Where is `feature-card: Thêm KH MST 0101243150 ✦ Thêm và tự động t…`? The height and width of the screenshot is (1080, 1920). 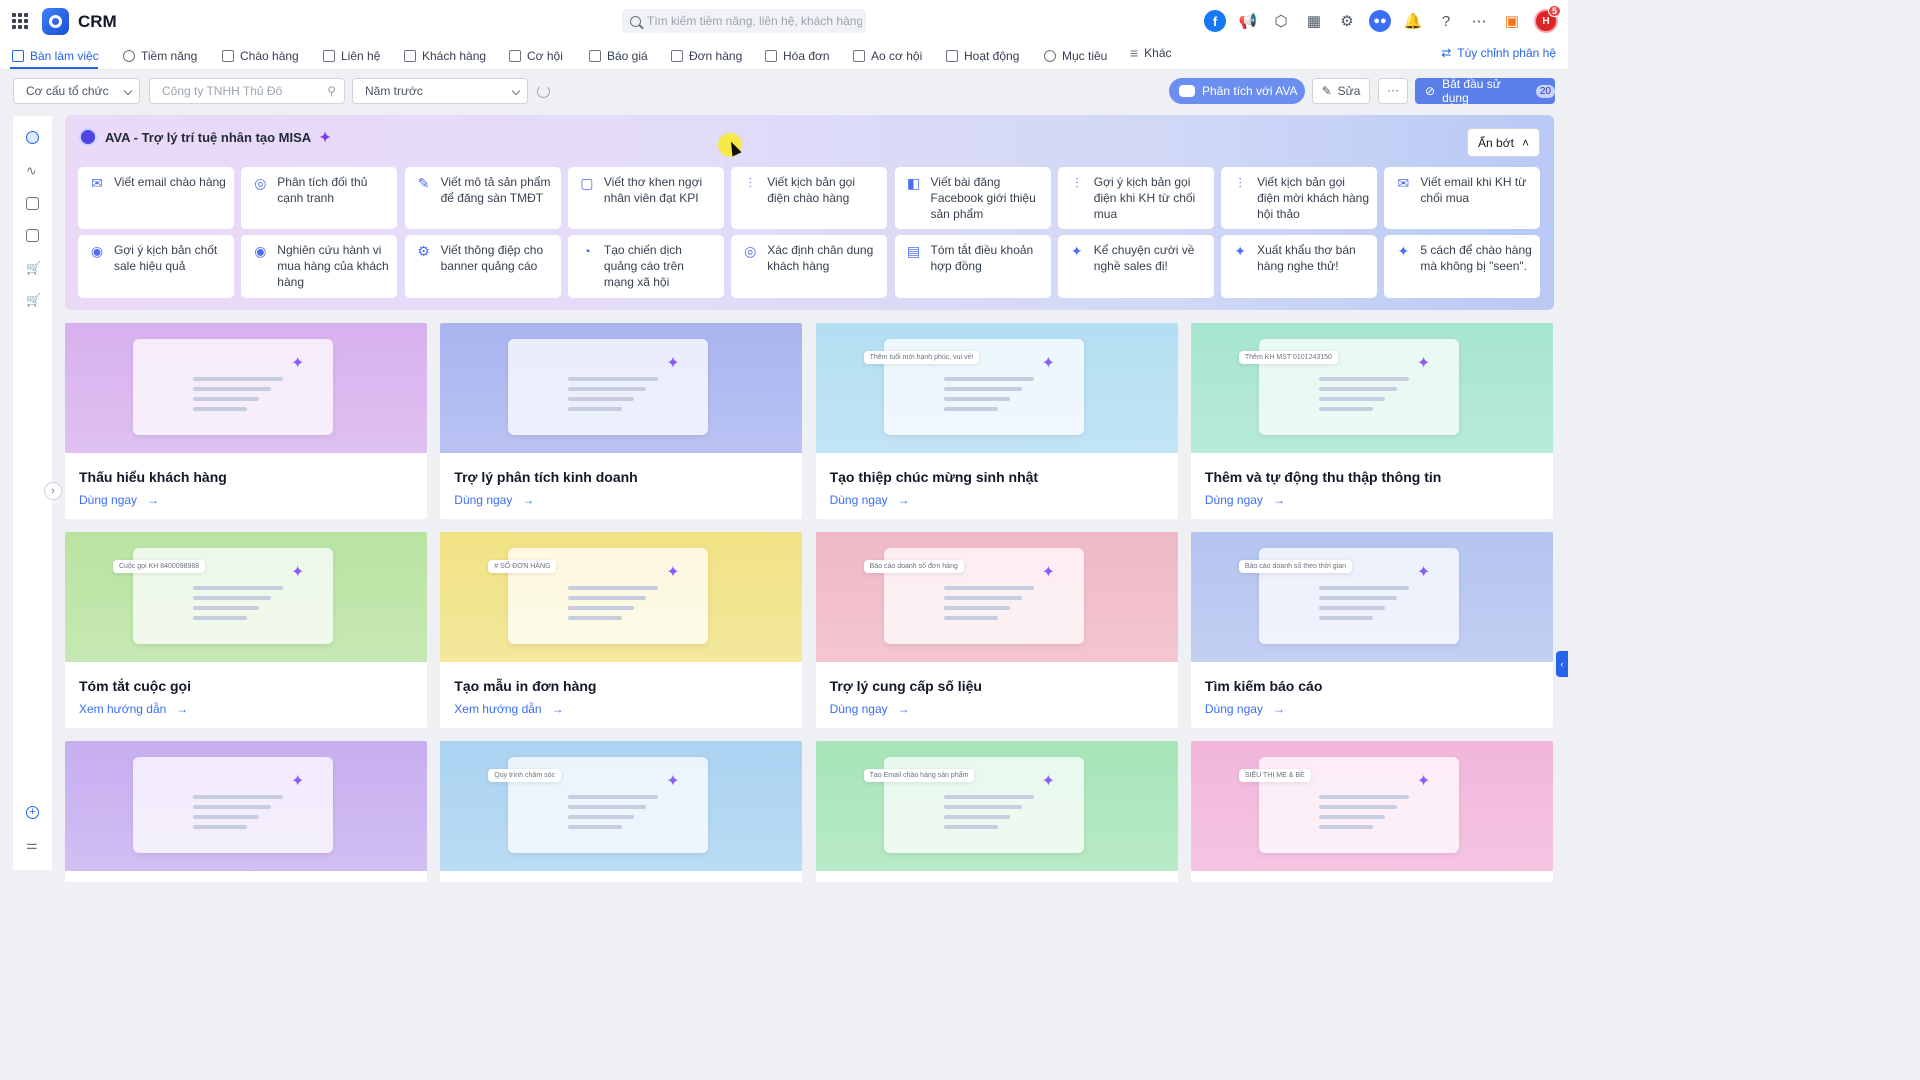 feature-card: Thêm KH MST 0101243150 ✦ Thêm và tự động t… is located at coordinates (1371, 421).